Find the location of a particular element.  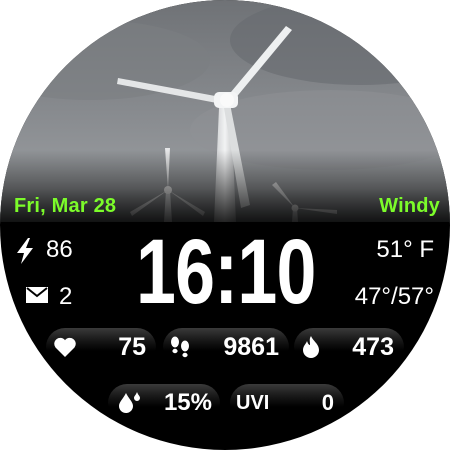

weather-condition-label: Windy is located at coordinates (409, 206).